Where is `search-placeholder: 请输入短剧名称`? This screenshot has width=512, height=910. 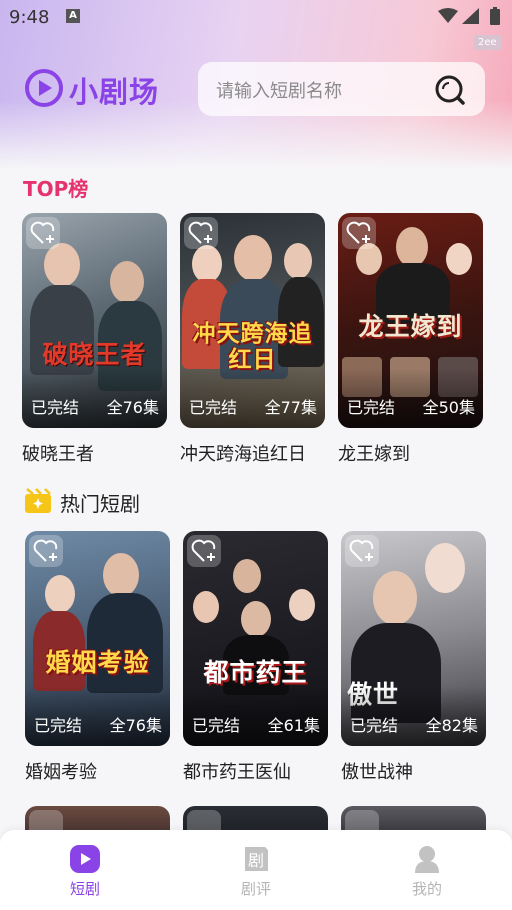 search-placeholder: 请输入短剧名称 is located at coordinates (279, 90).